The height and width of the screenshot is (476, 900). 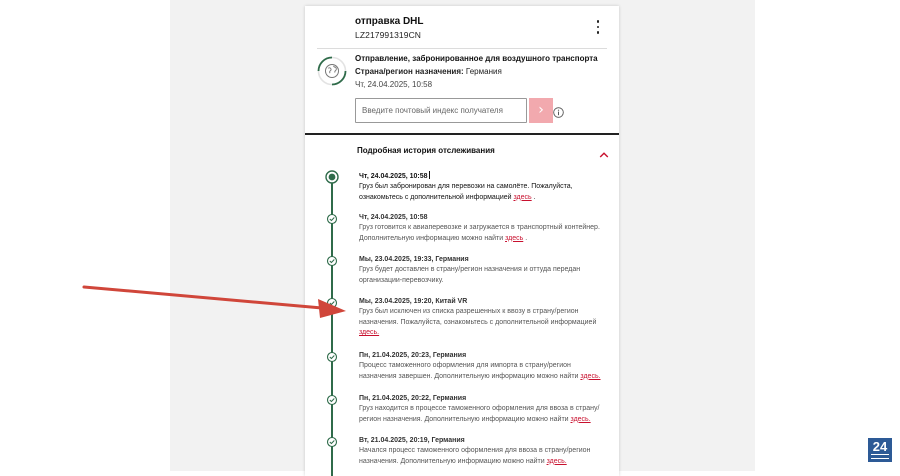 I want to click on status-date: Чт, 24.04.2025, 10:58, so click(x=394, y=84).